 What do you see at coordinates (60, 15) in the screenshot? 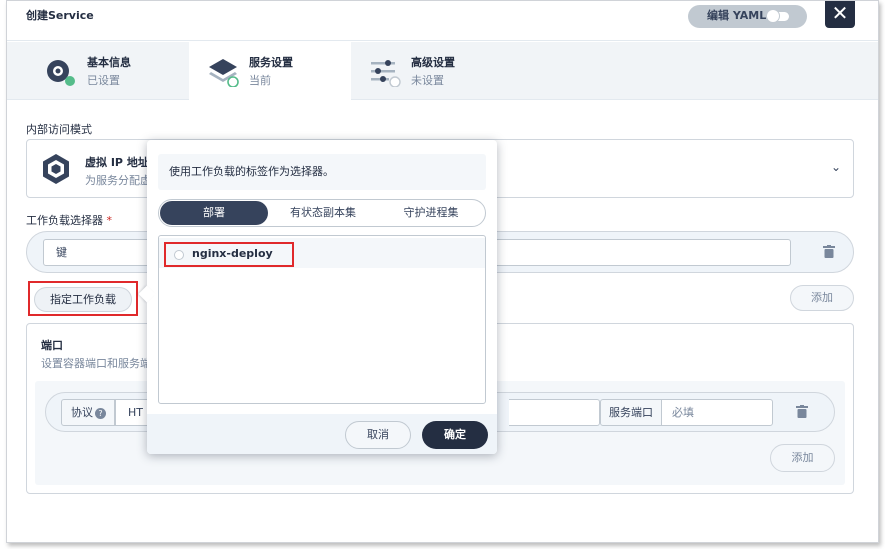
I see `dialog-title: 创建Service` at bounding box center [60, 15].